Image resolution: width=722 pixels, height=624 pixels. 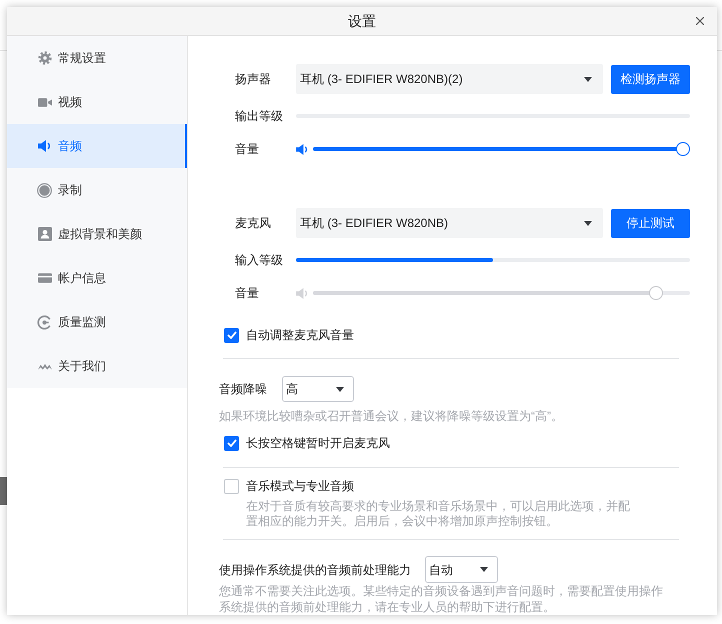 What do you see at coordinates (259, 260) in the screenshot?
I see `field-label: 输入等级` at bounding box center [259, 260].